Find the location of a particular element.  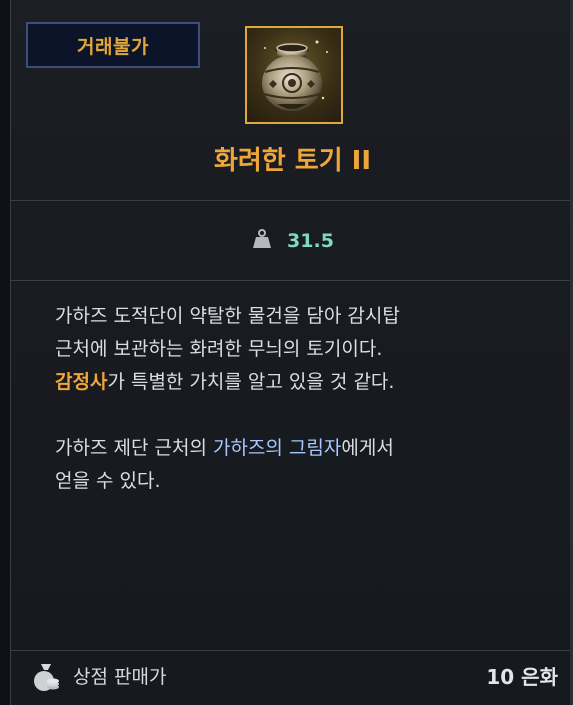

trade-status-badge: 거래불가 is located at coordinates (113, 45).